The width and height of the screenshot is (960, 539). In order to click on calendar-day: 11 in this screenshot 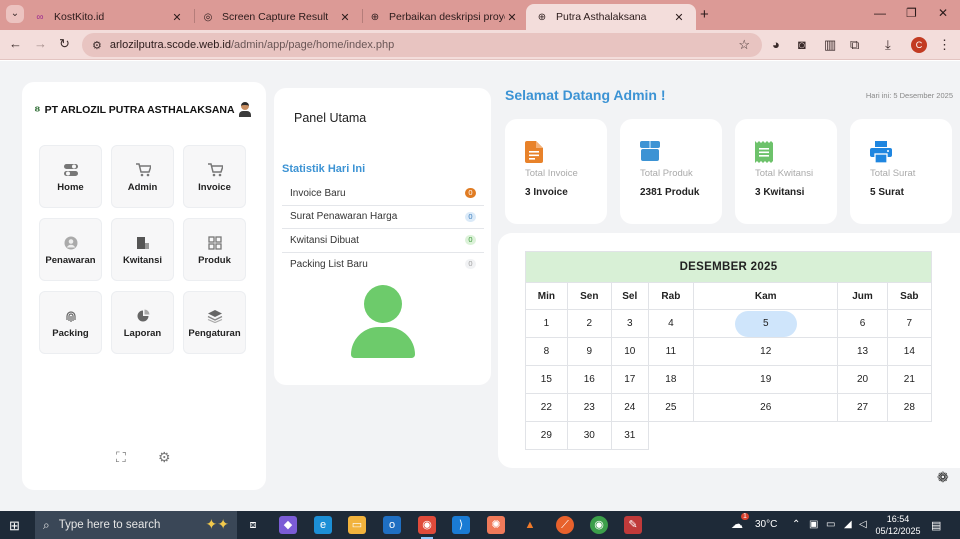, I will do `click(671, 351)`.